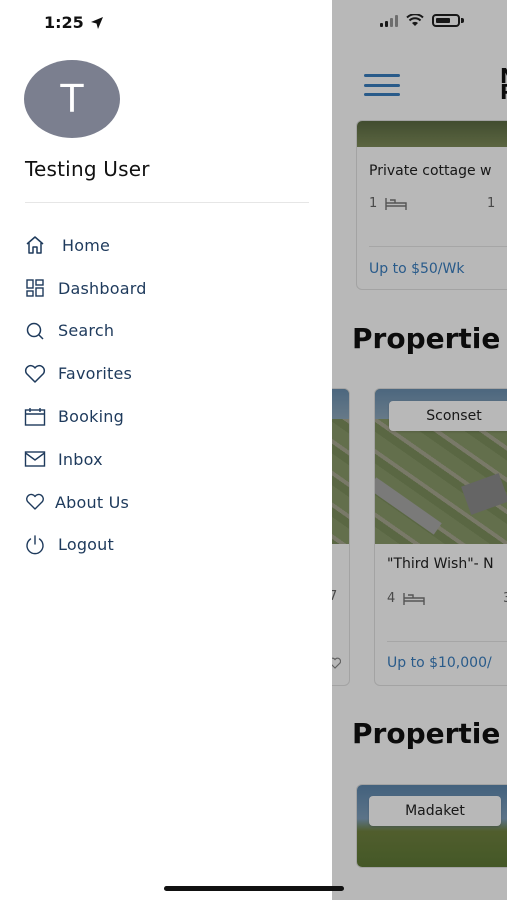  Describe the element at coordinates (35, 545) in the screenshot. I see `power-icon` at that location.